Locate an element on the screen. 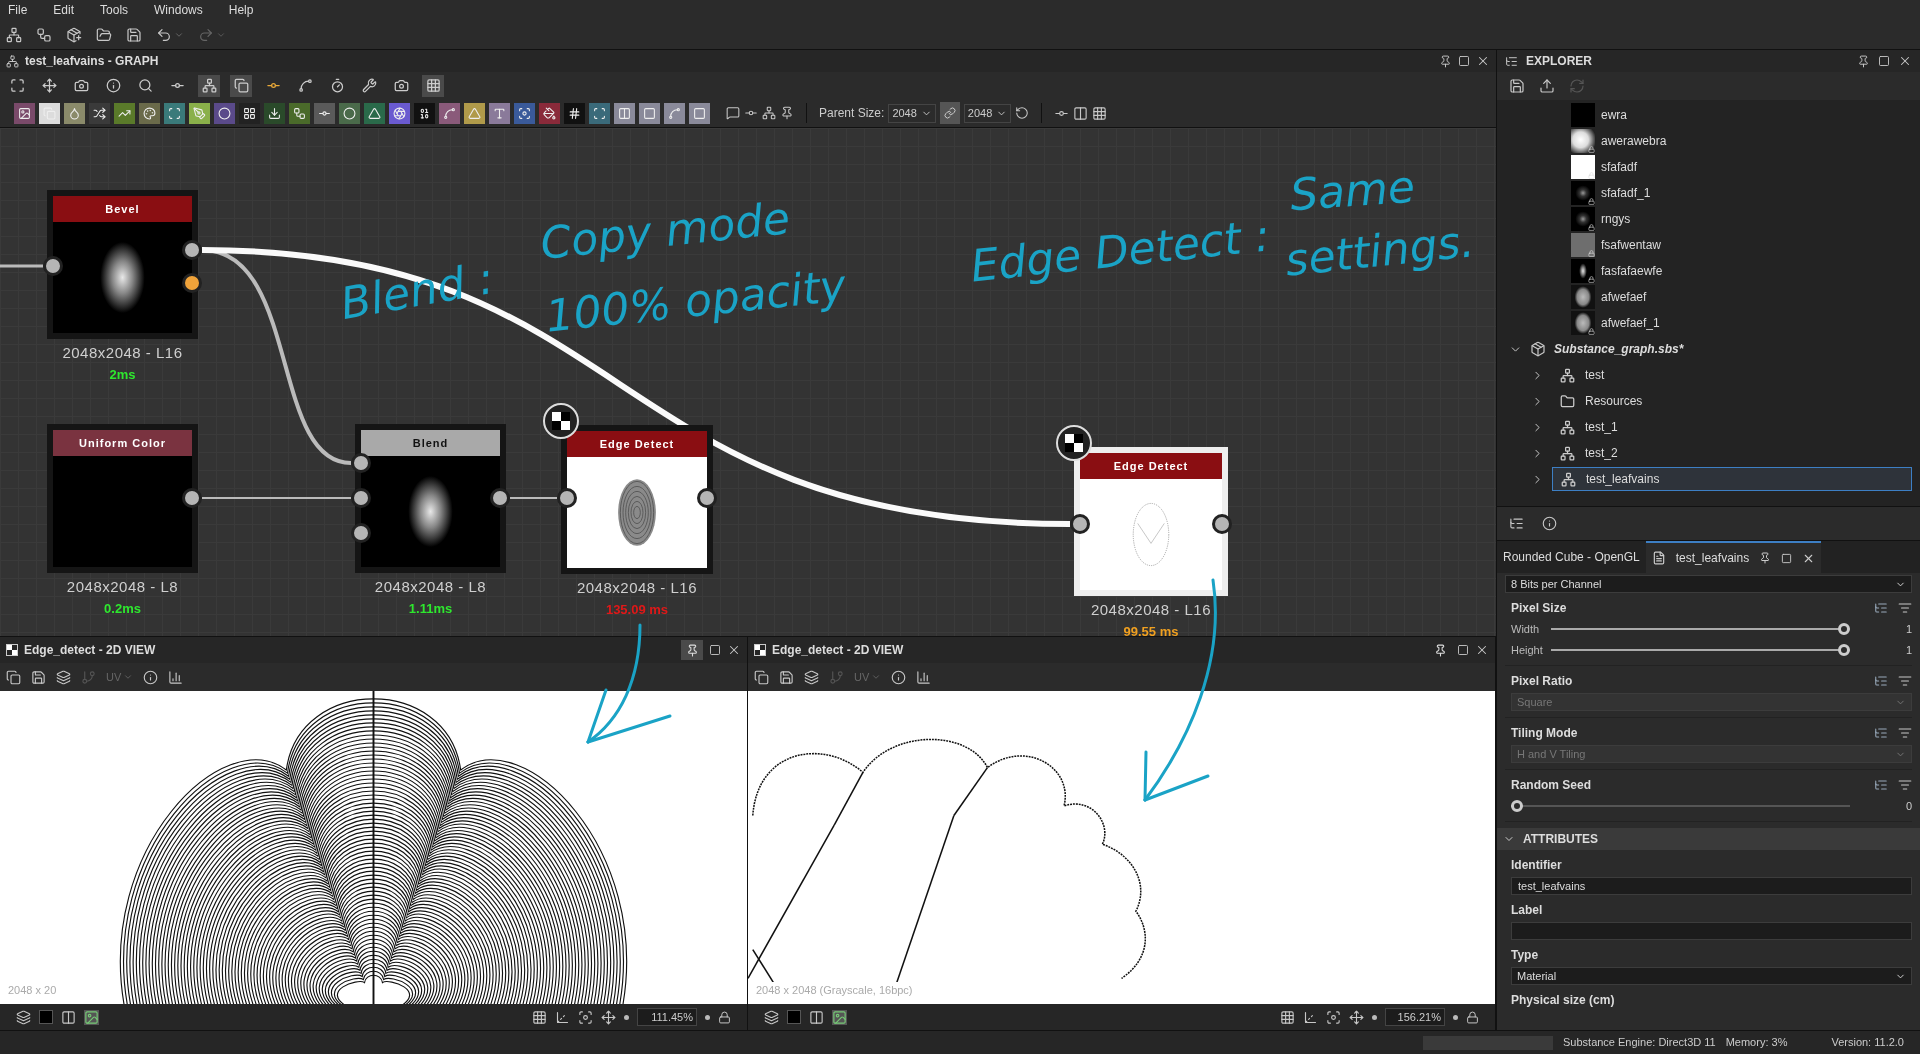  parent-size-dropdown: 2048 is located at coordinates (912, 113).